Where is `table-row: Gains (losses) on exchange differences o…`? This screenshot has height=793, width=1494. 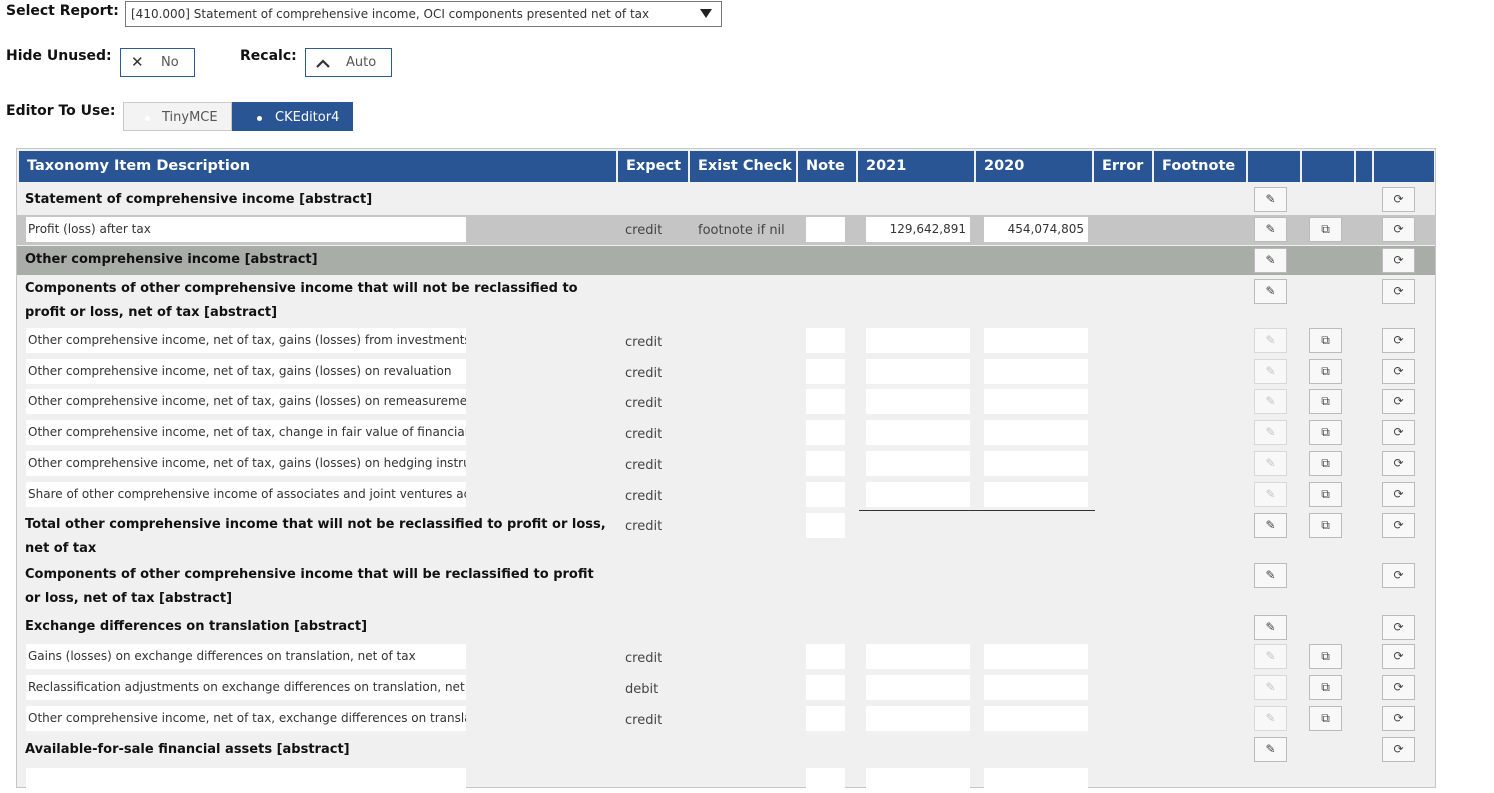 table-row: Gains (losses) on exchange differences o… is located at coordinates (726, 659).